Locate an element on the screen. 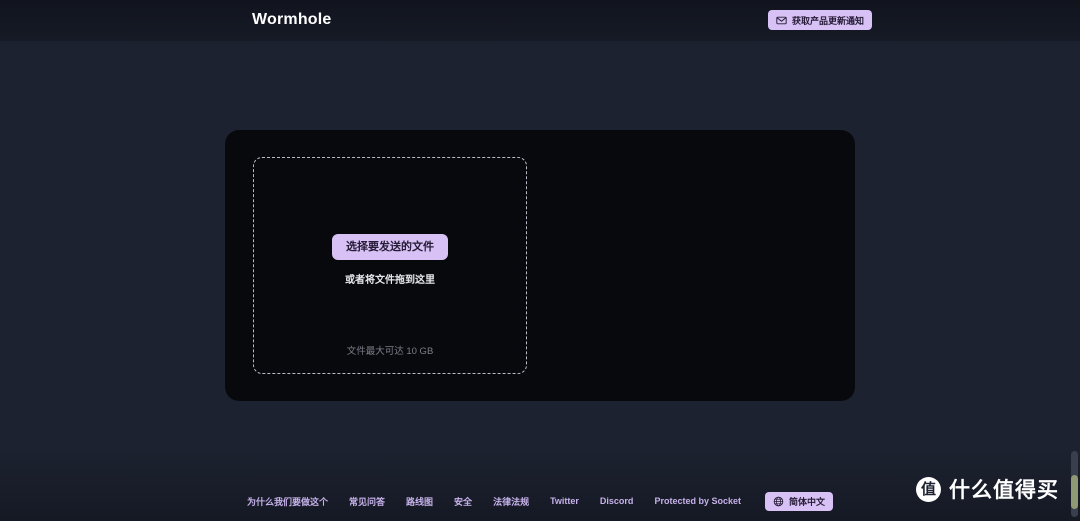 The width and height of the screenshot is (1080, 521). drag-drop-hint: 或者将文件拖到这里 is located at coordinates (390, 280).